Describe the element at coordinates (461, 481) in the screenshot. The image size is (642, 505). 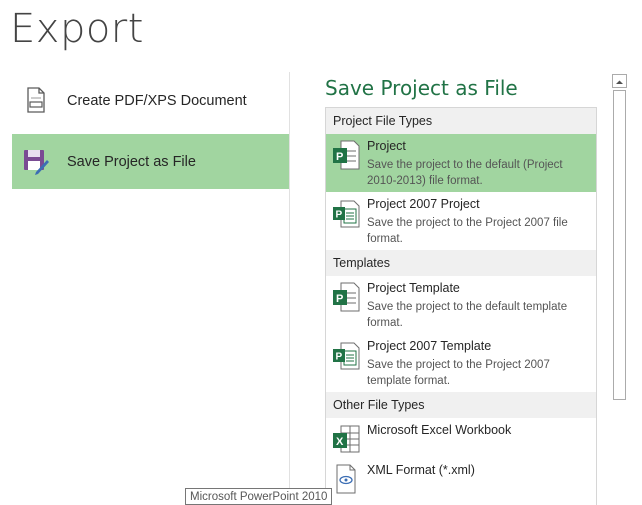
I see `file-type-xml-format: XML Format (*.xml)` at that location.